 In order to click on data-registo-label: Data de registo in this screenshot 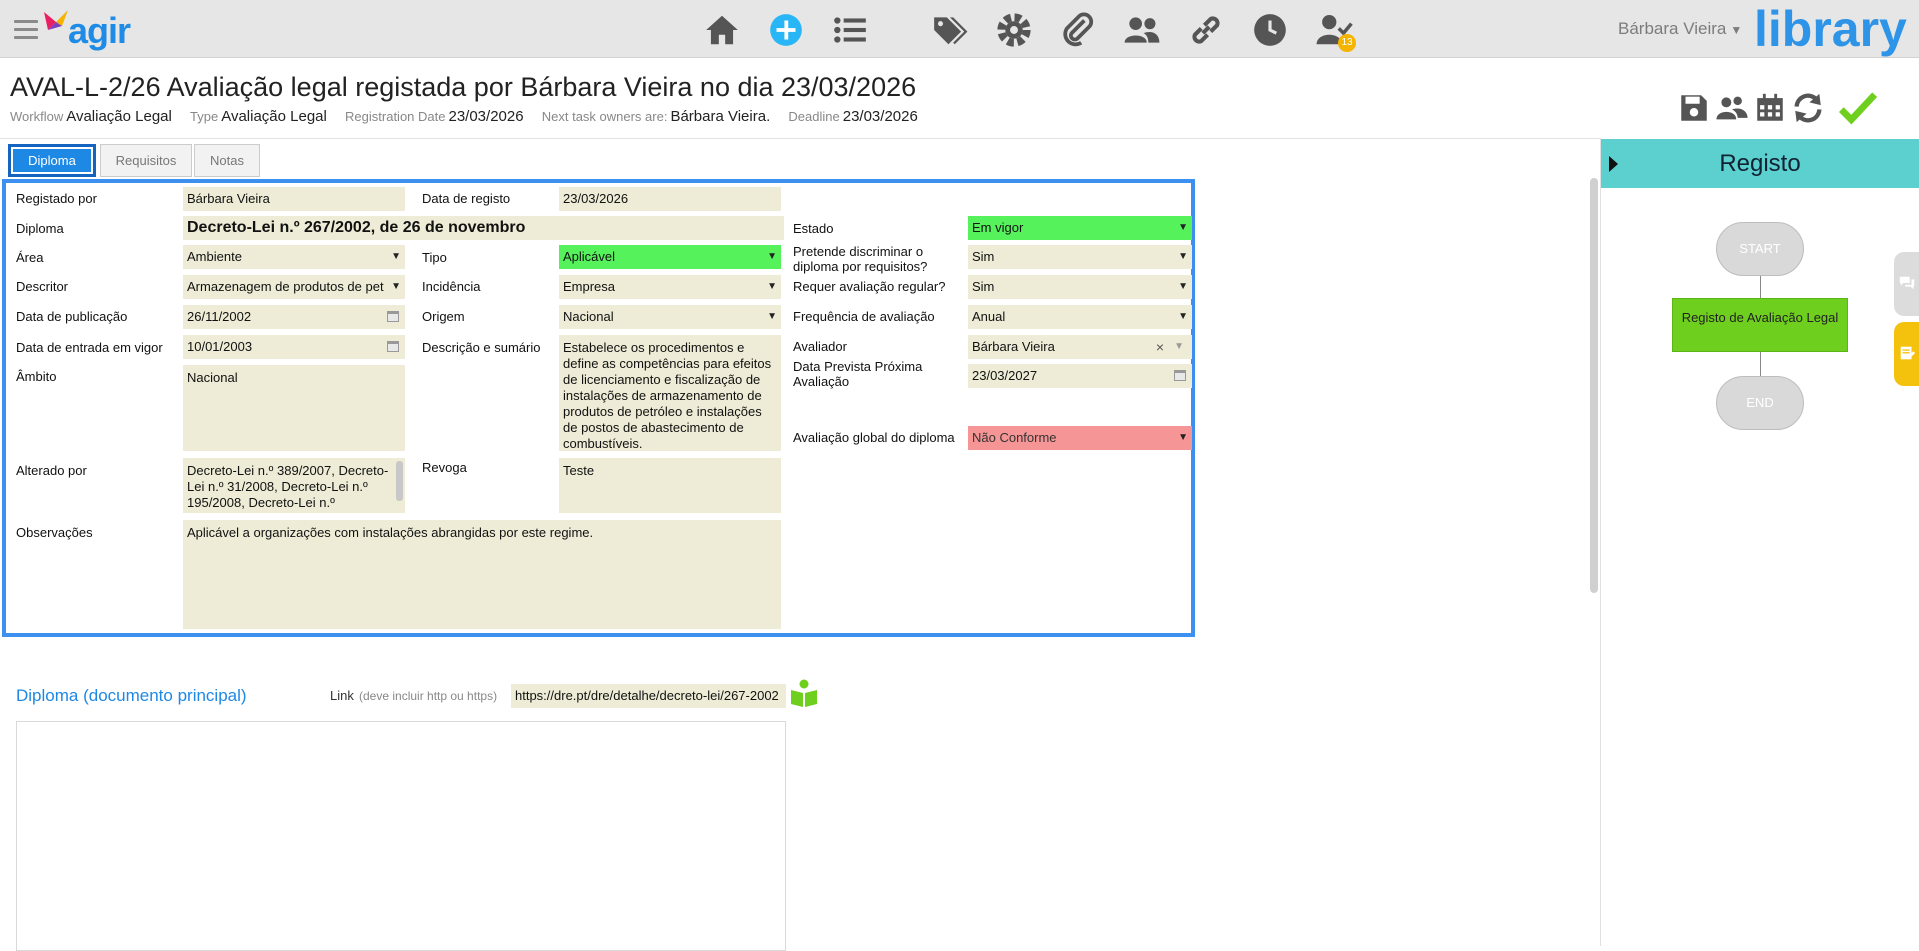, I will do `click(466, 198)`.